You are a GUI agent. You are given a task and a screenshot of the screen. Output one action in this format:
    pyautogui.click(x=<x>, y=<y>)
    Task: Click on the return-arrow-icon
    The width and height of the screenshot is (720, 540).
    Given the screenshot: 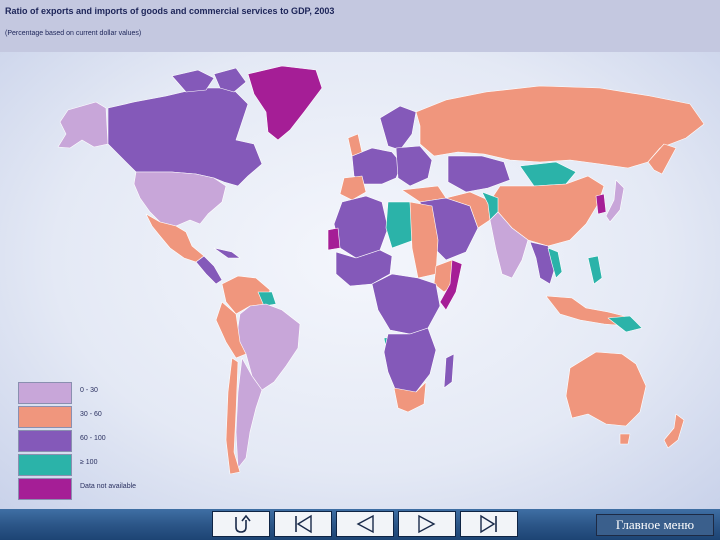 What is the action you would take?
    pyautogui.click(x=243, y=523)
    